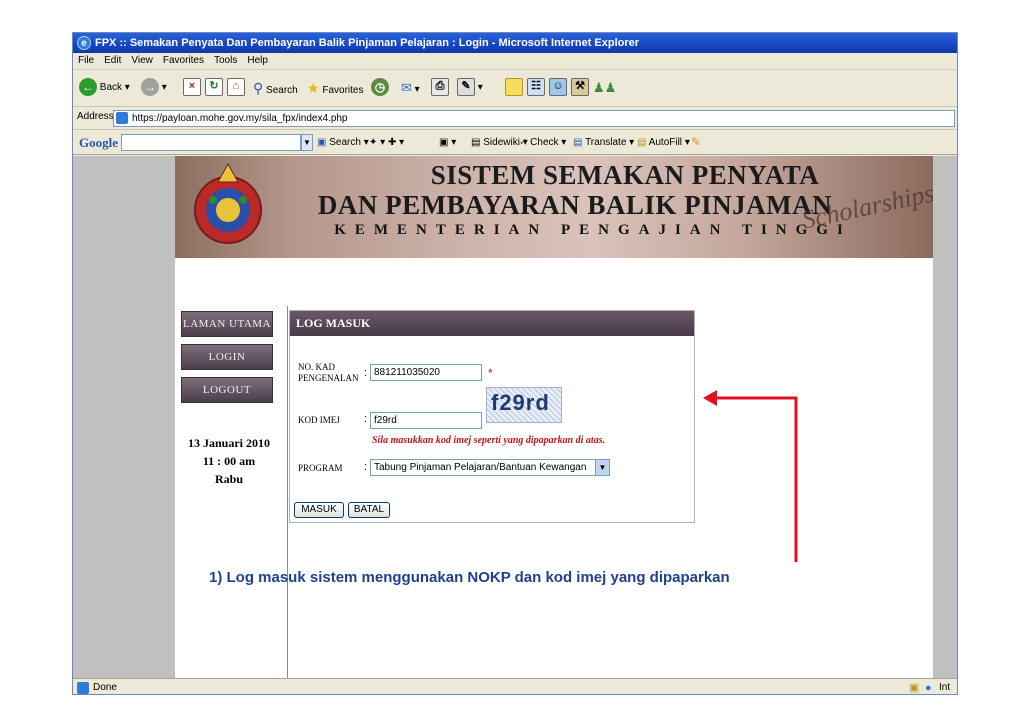 This screenshot has width=1030, height=728. Describe the element at coordinates (104, 88) in the screenshot. I see `back-button: ← Back ▾` at that location.